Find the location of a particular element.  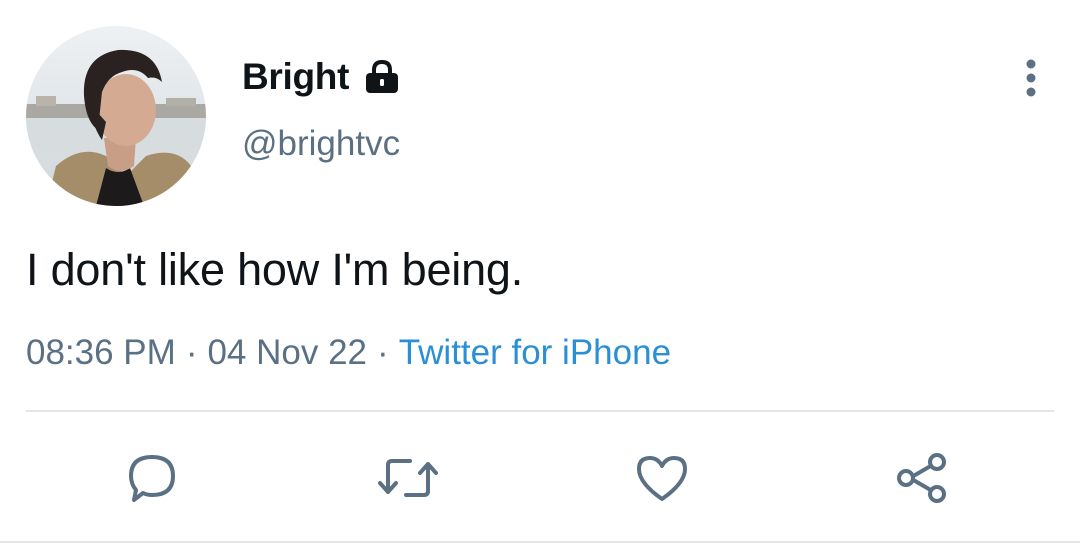

profile-photo is located at coordinates (116, 116).